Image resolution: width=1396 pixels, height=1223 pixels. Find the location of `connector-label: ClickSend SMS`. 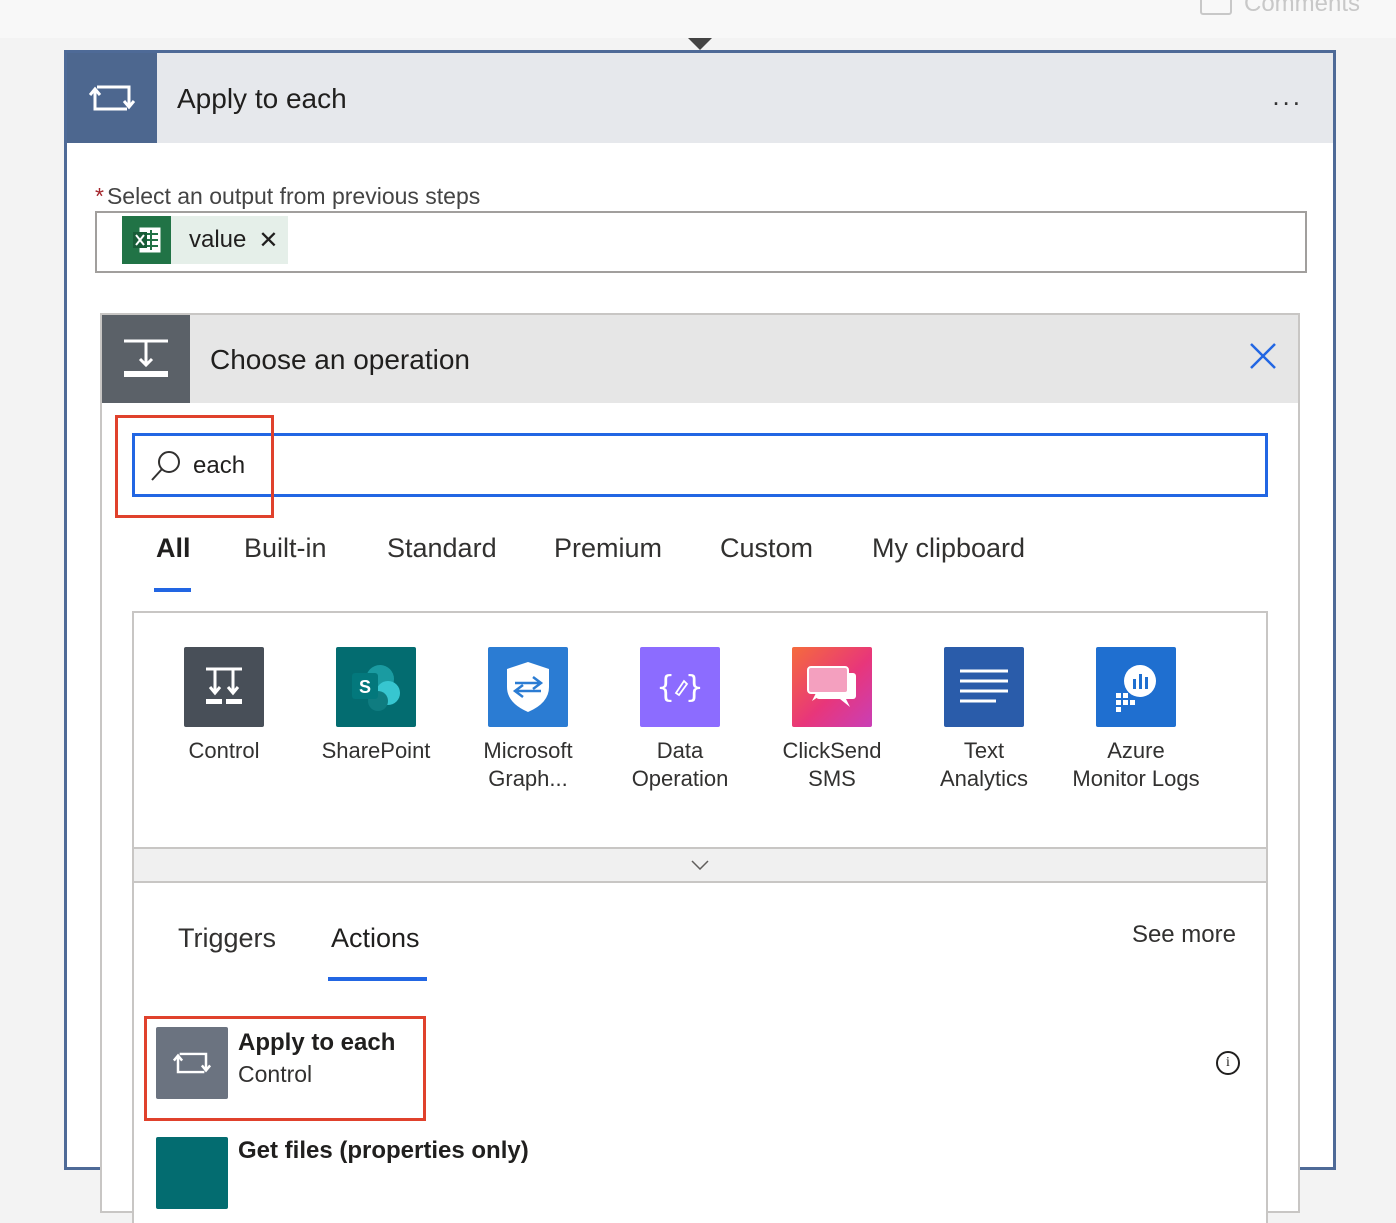

connector-label: ClickSend SMS is located at coordinates (832, 764).